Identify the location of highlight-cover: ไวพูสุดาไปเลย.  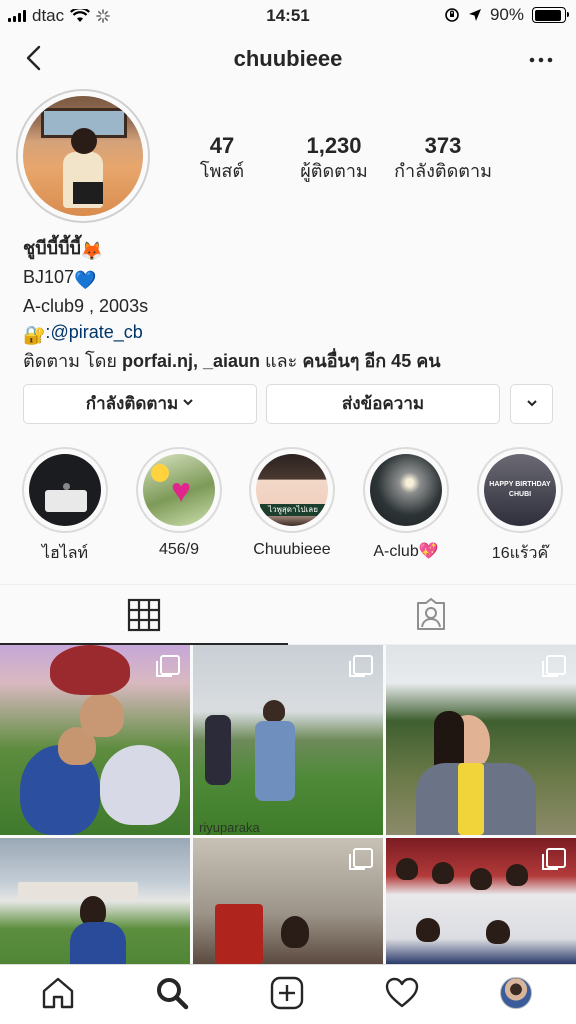
(292, 490).